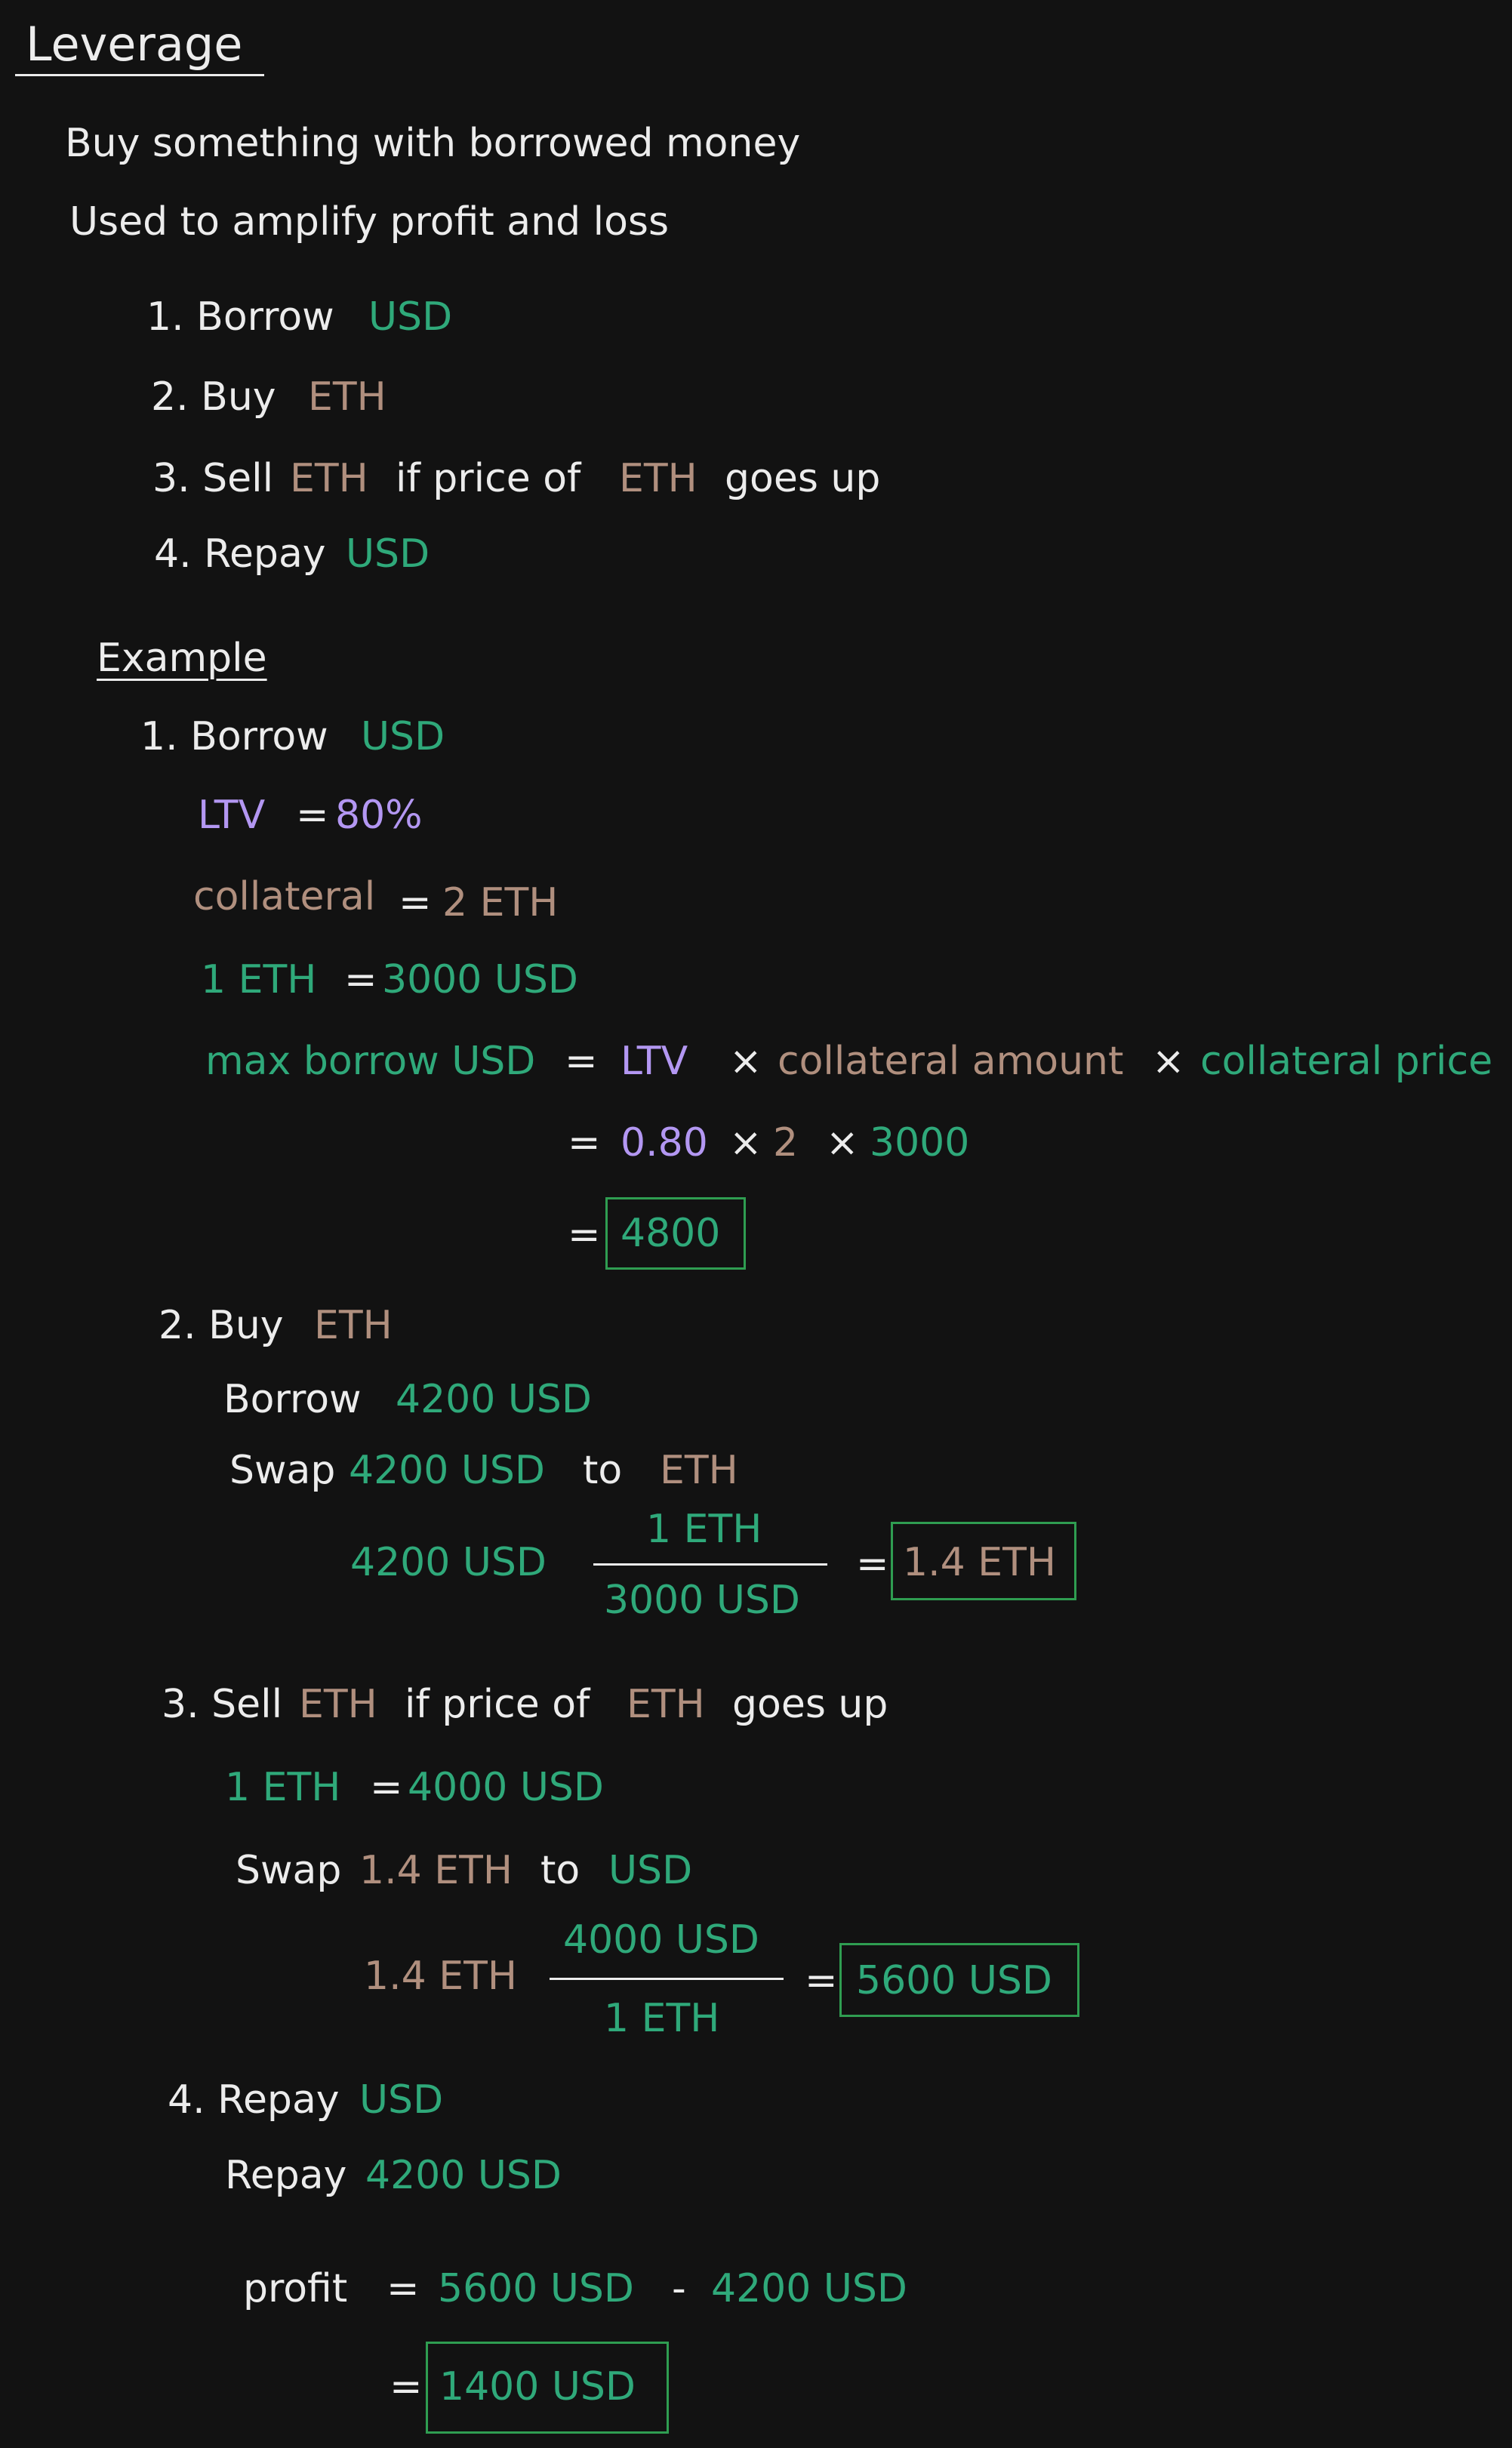  I want to click on step-4-label: 4. Repay, so click(240, 554).